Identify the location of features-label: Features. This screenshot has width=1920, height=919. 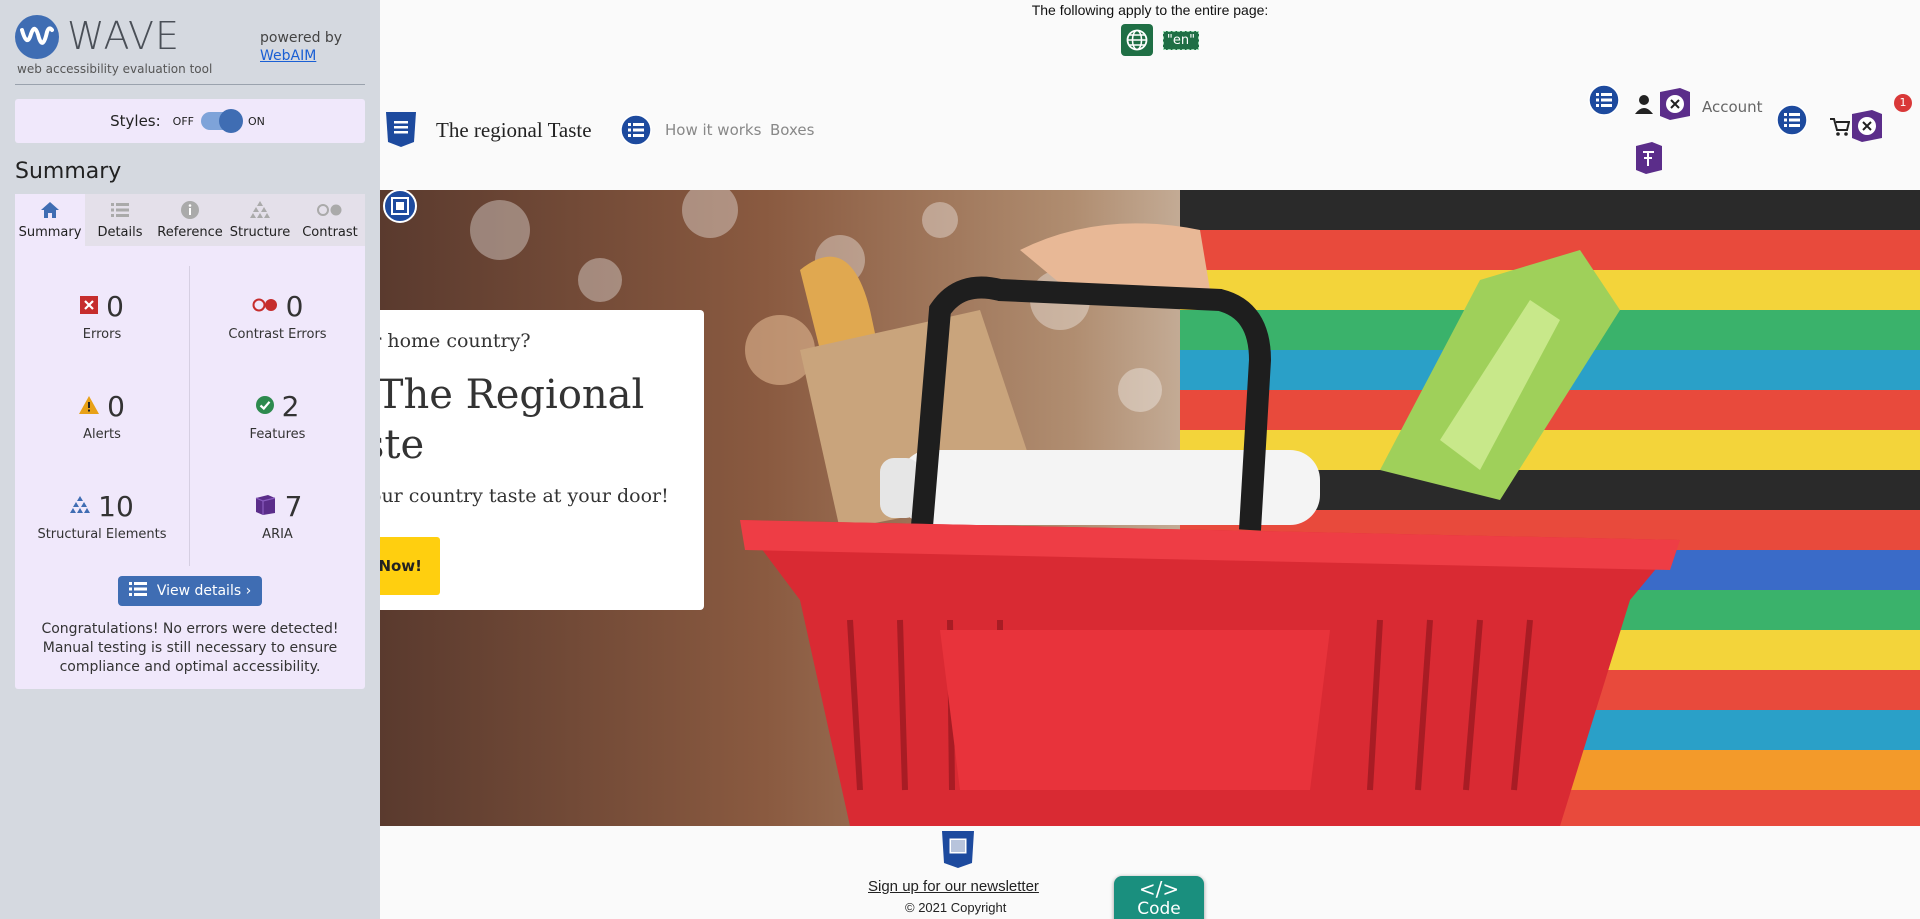
(277, 434).